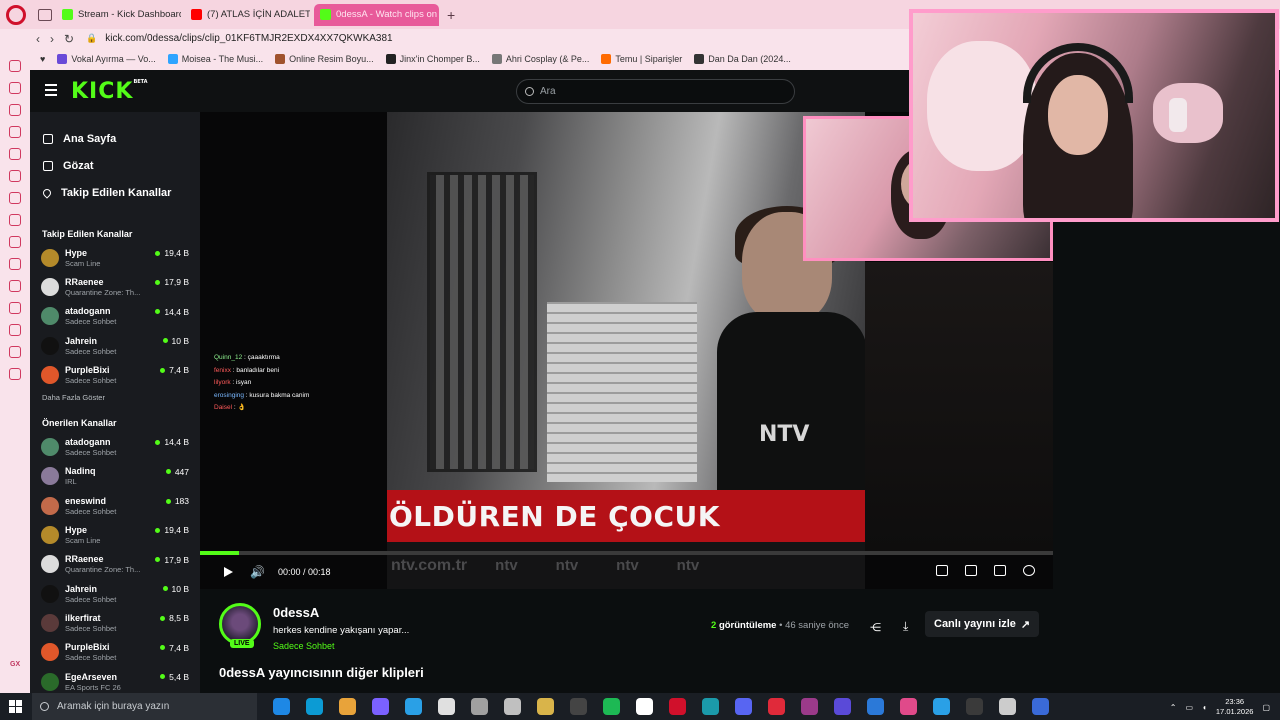  Describe the element at coordinates (15, 706) in the screenshot. I see `windows-start-icon` at that location.